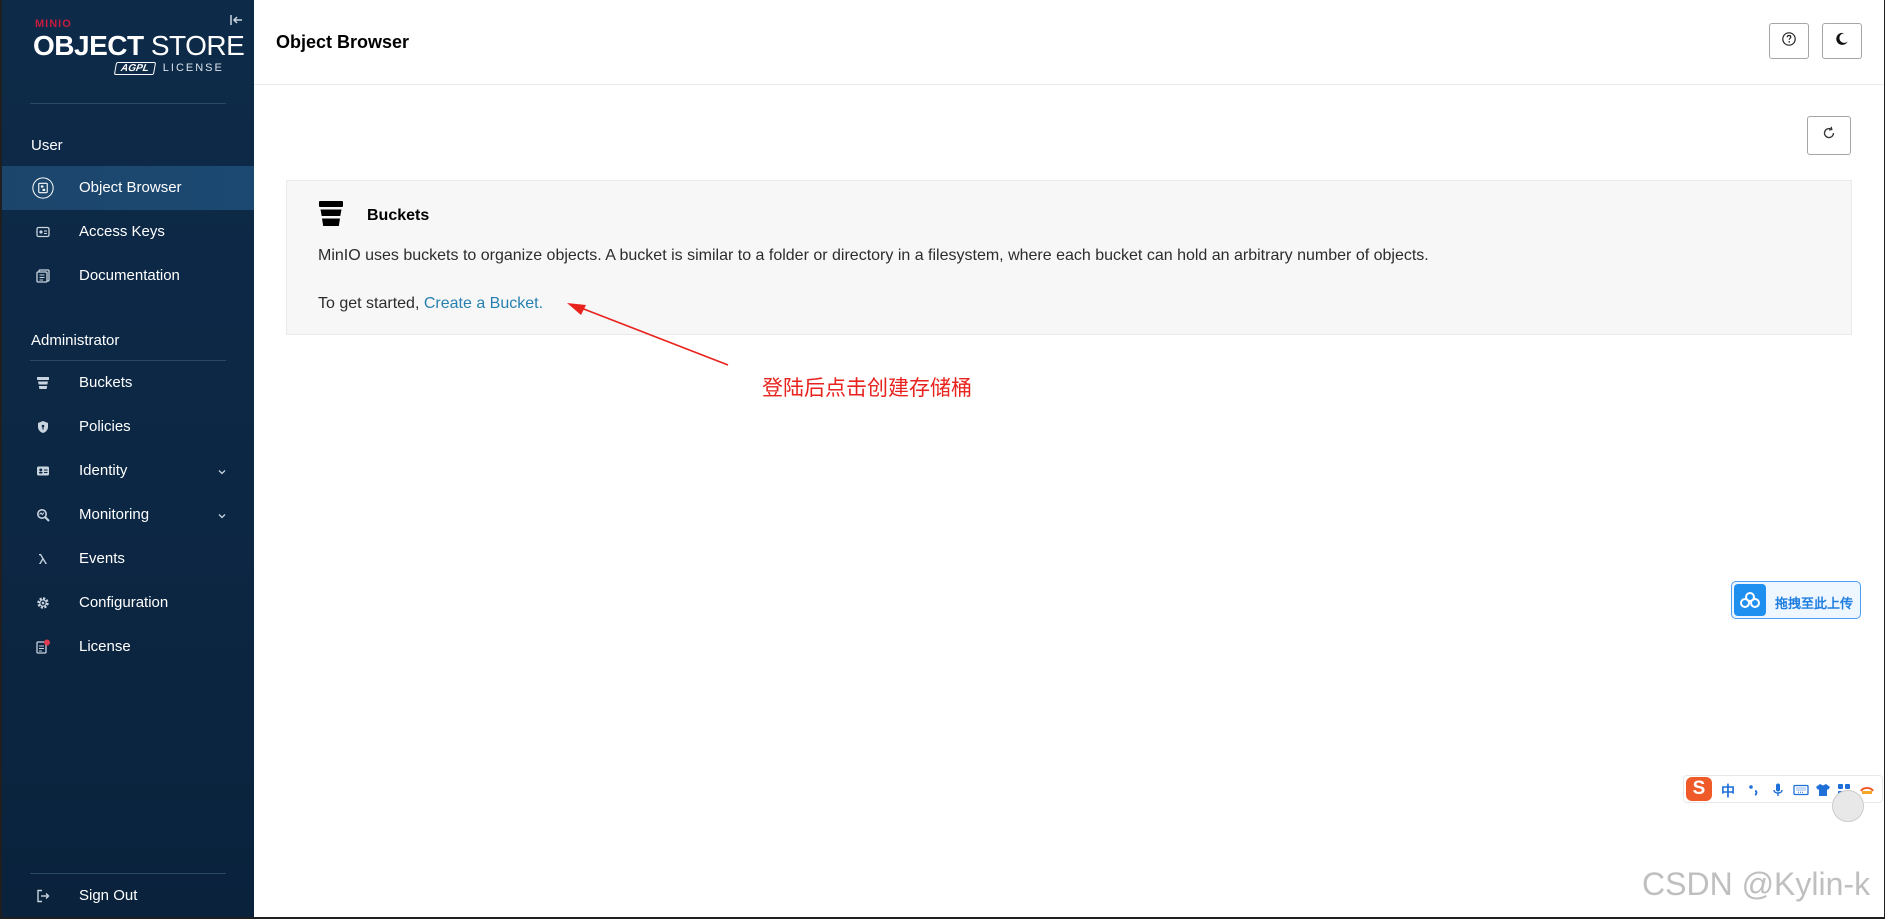 Image resolution: width=1885 pixels, height=919 pixels. I want to click on logo-product-bold: OBJECT, so click(88, 45).